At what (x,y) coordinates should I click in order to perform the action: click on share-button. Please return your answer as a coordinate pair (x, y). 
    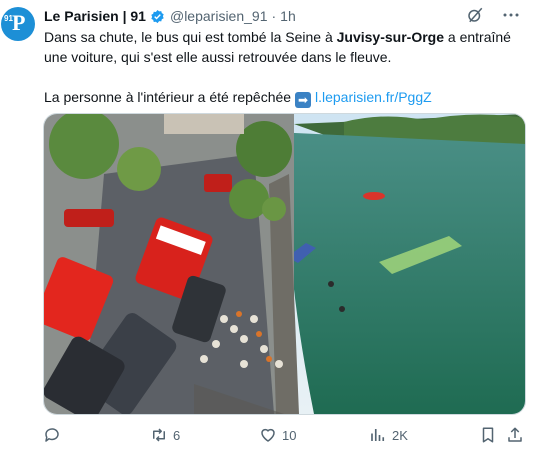
    Looking at the image, I should click on (515, 435).